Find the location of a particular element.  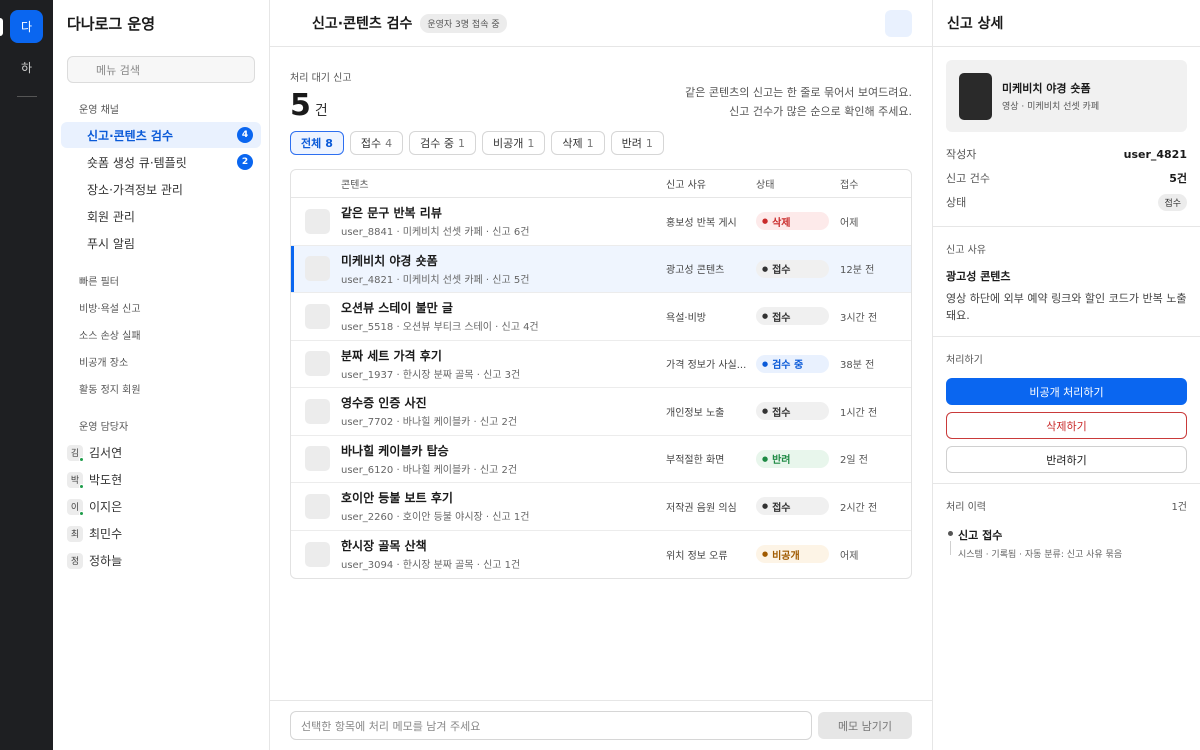

staff-member: 박 박도현 is located at coordinates (161, 479).